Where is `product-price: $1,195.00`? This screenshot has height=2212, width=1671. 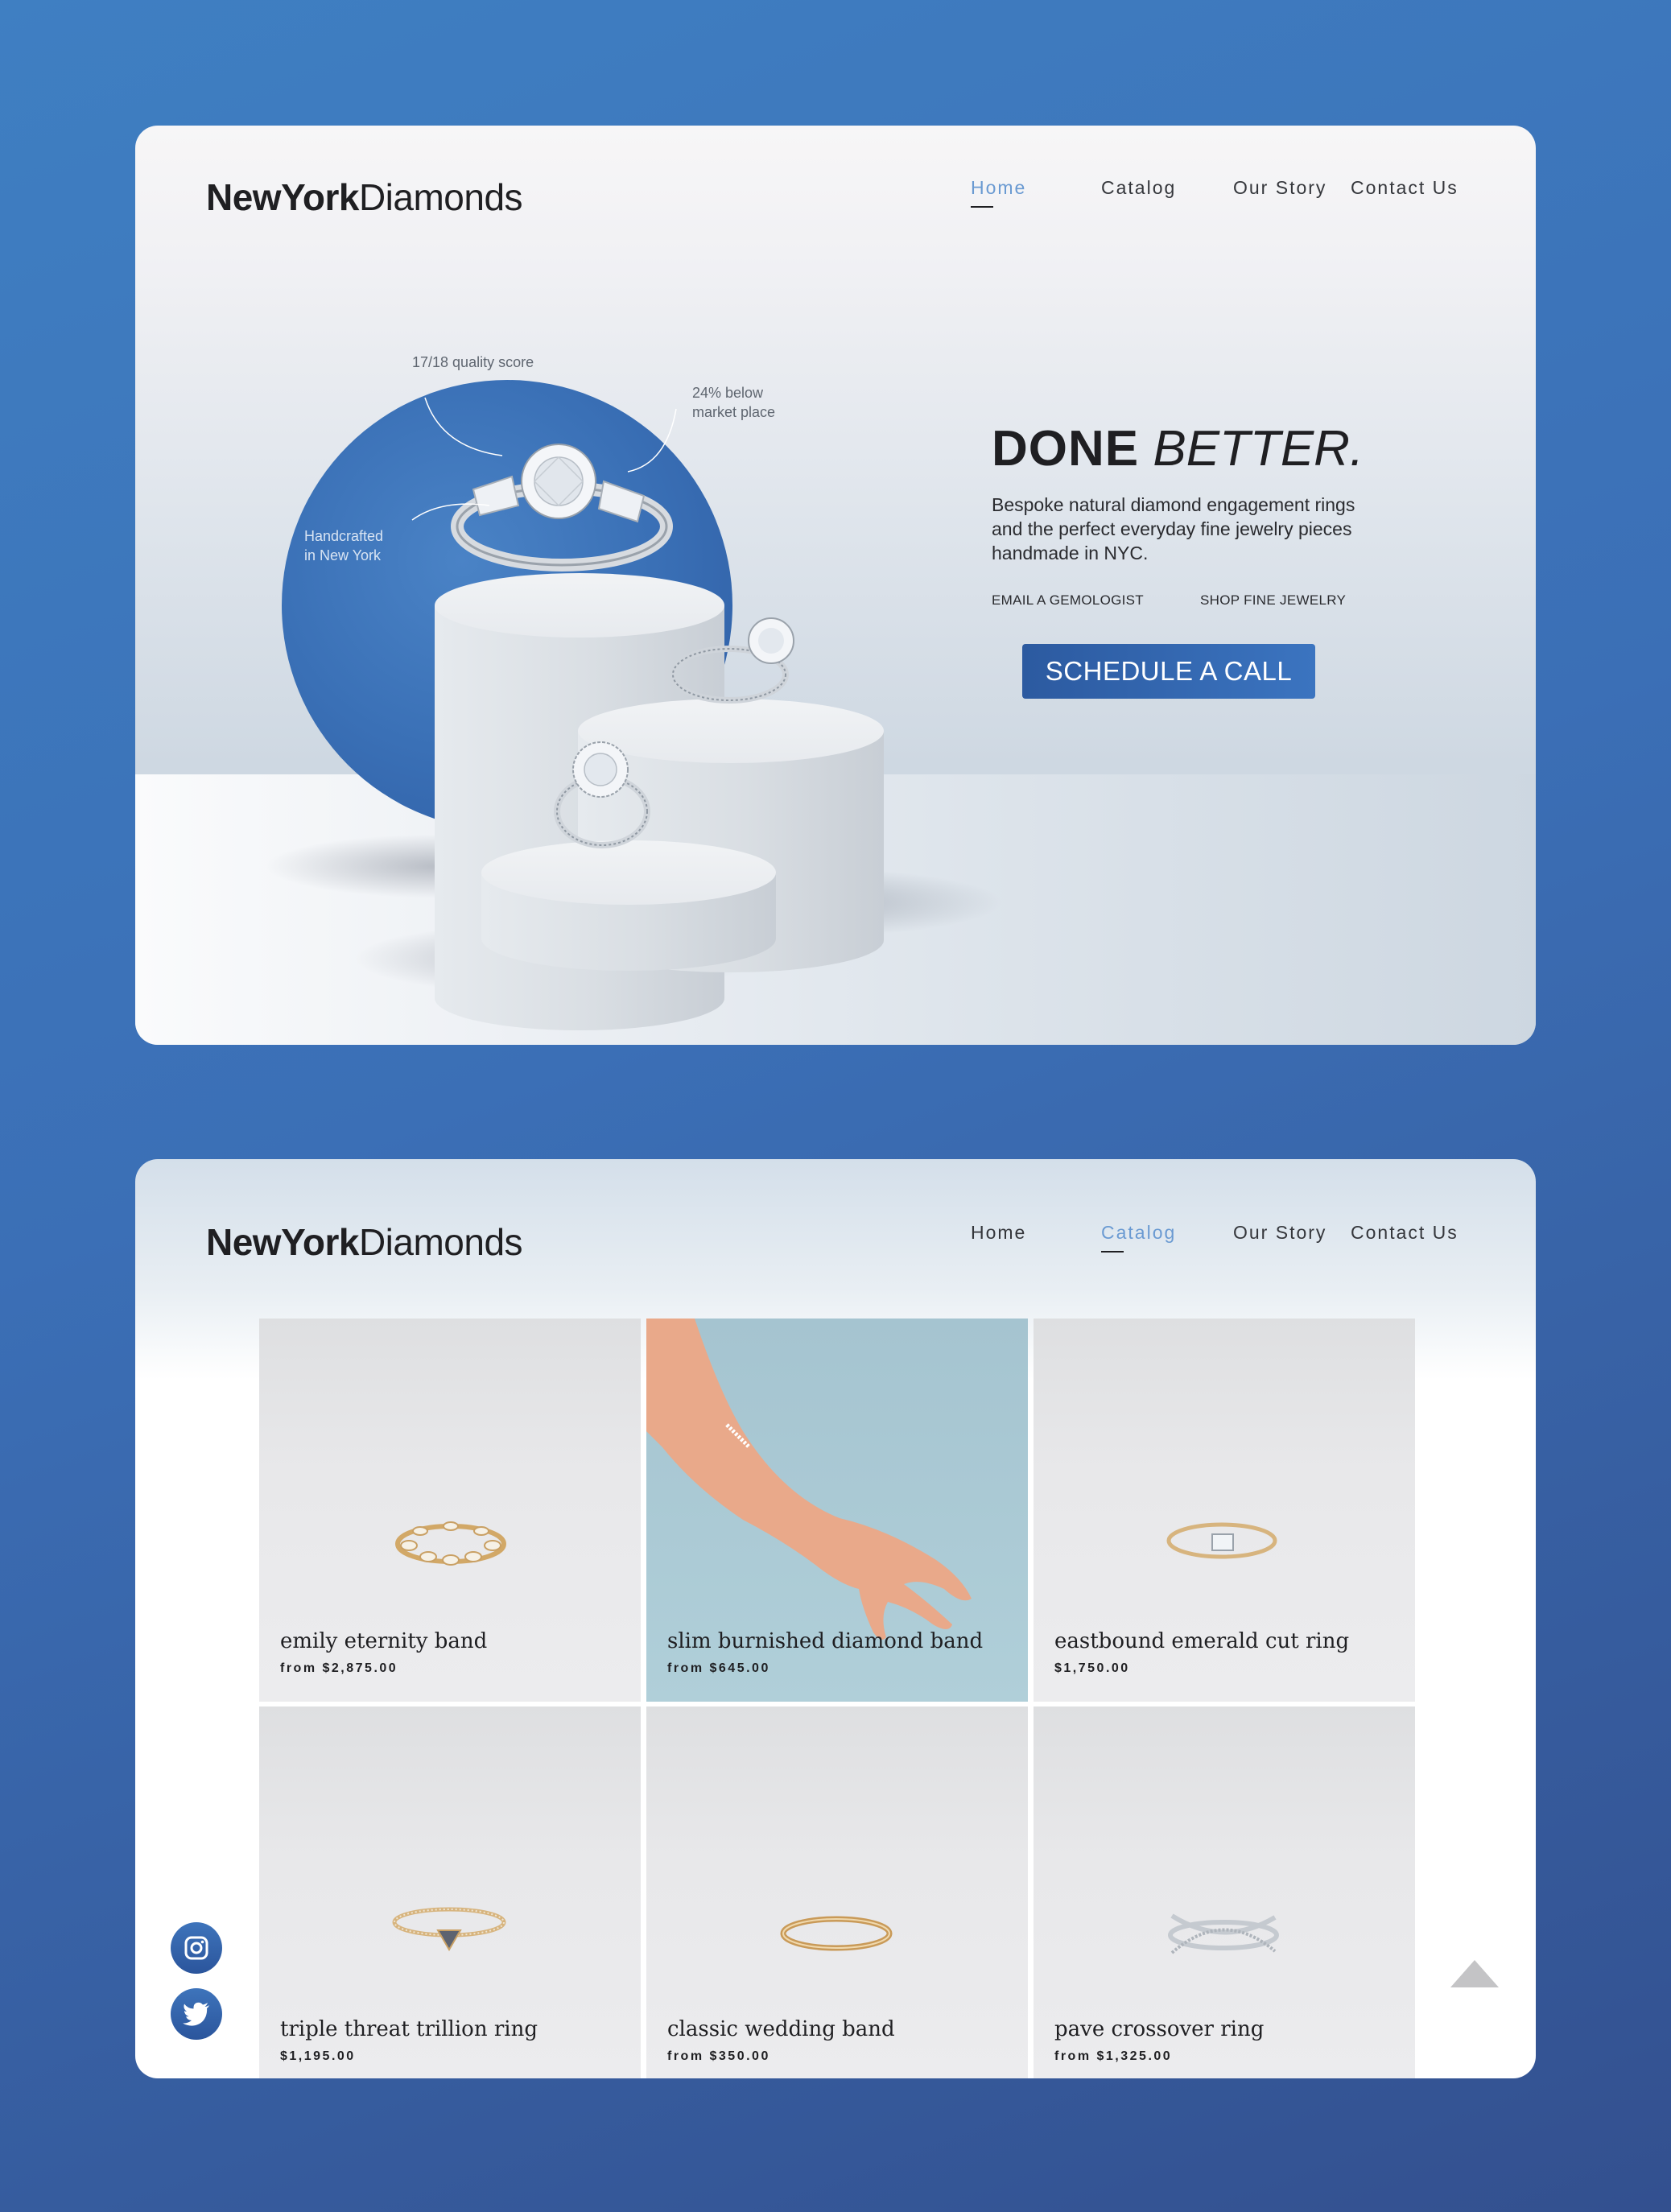
product-price: $1,195.00 is located at coordinates (318, 2056).